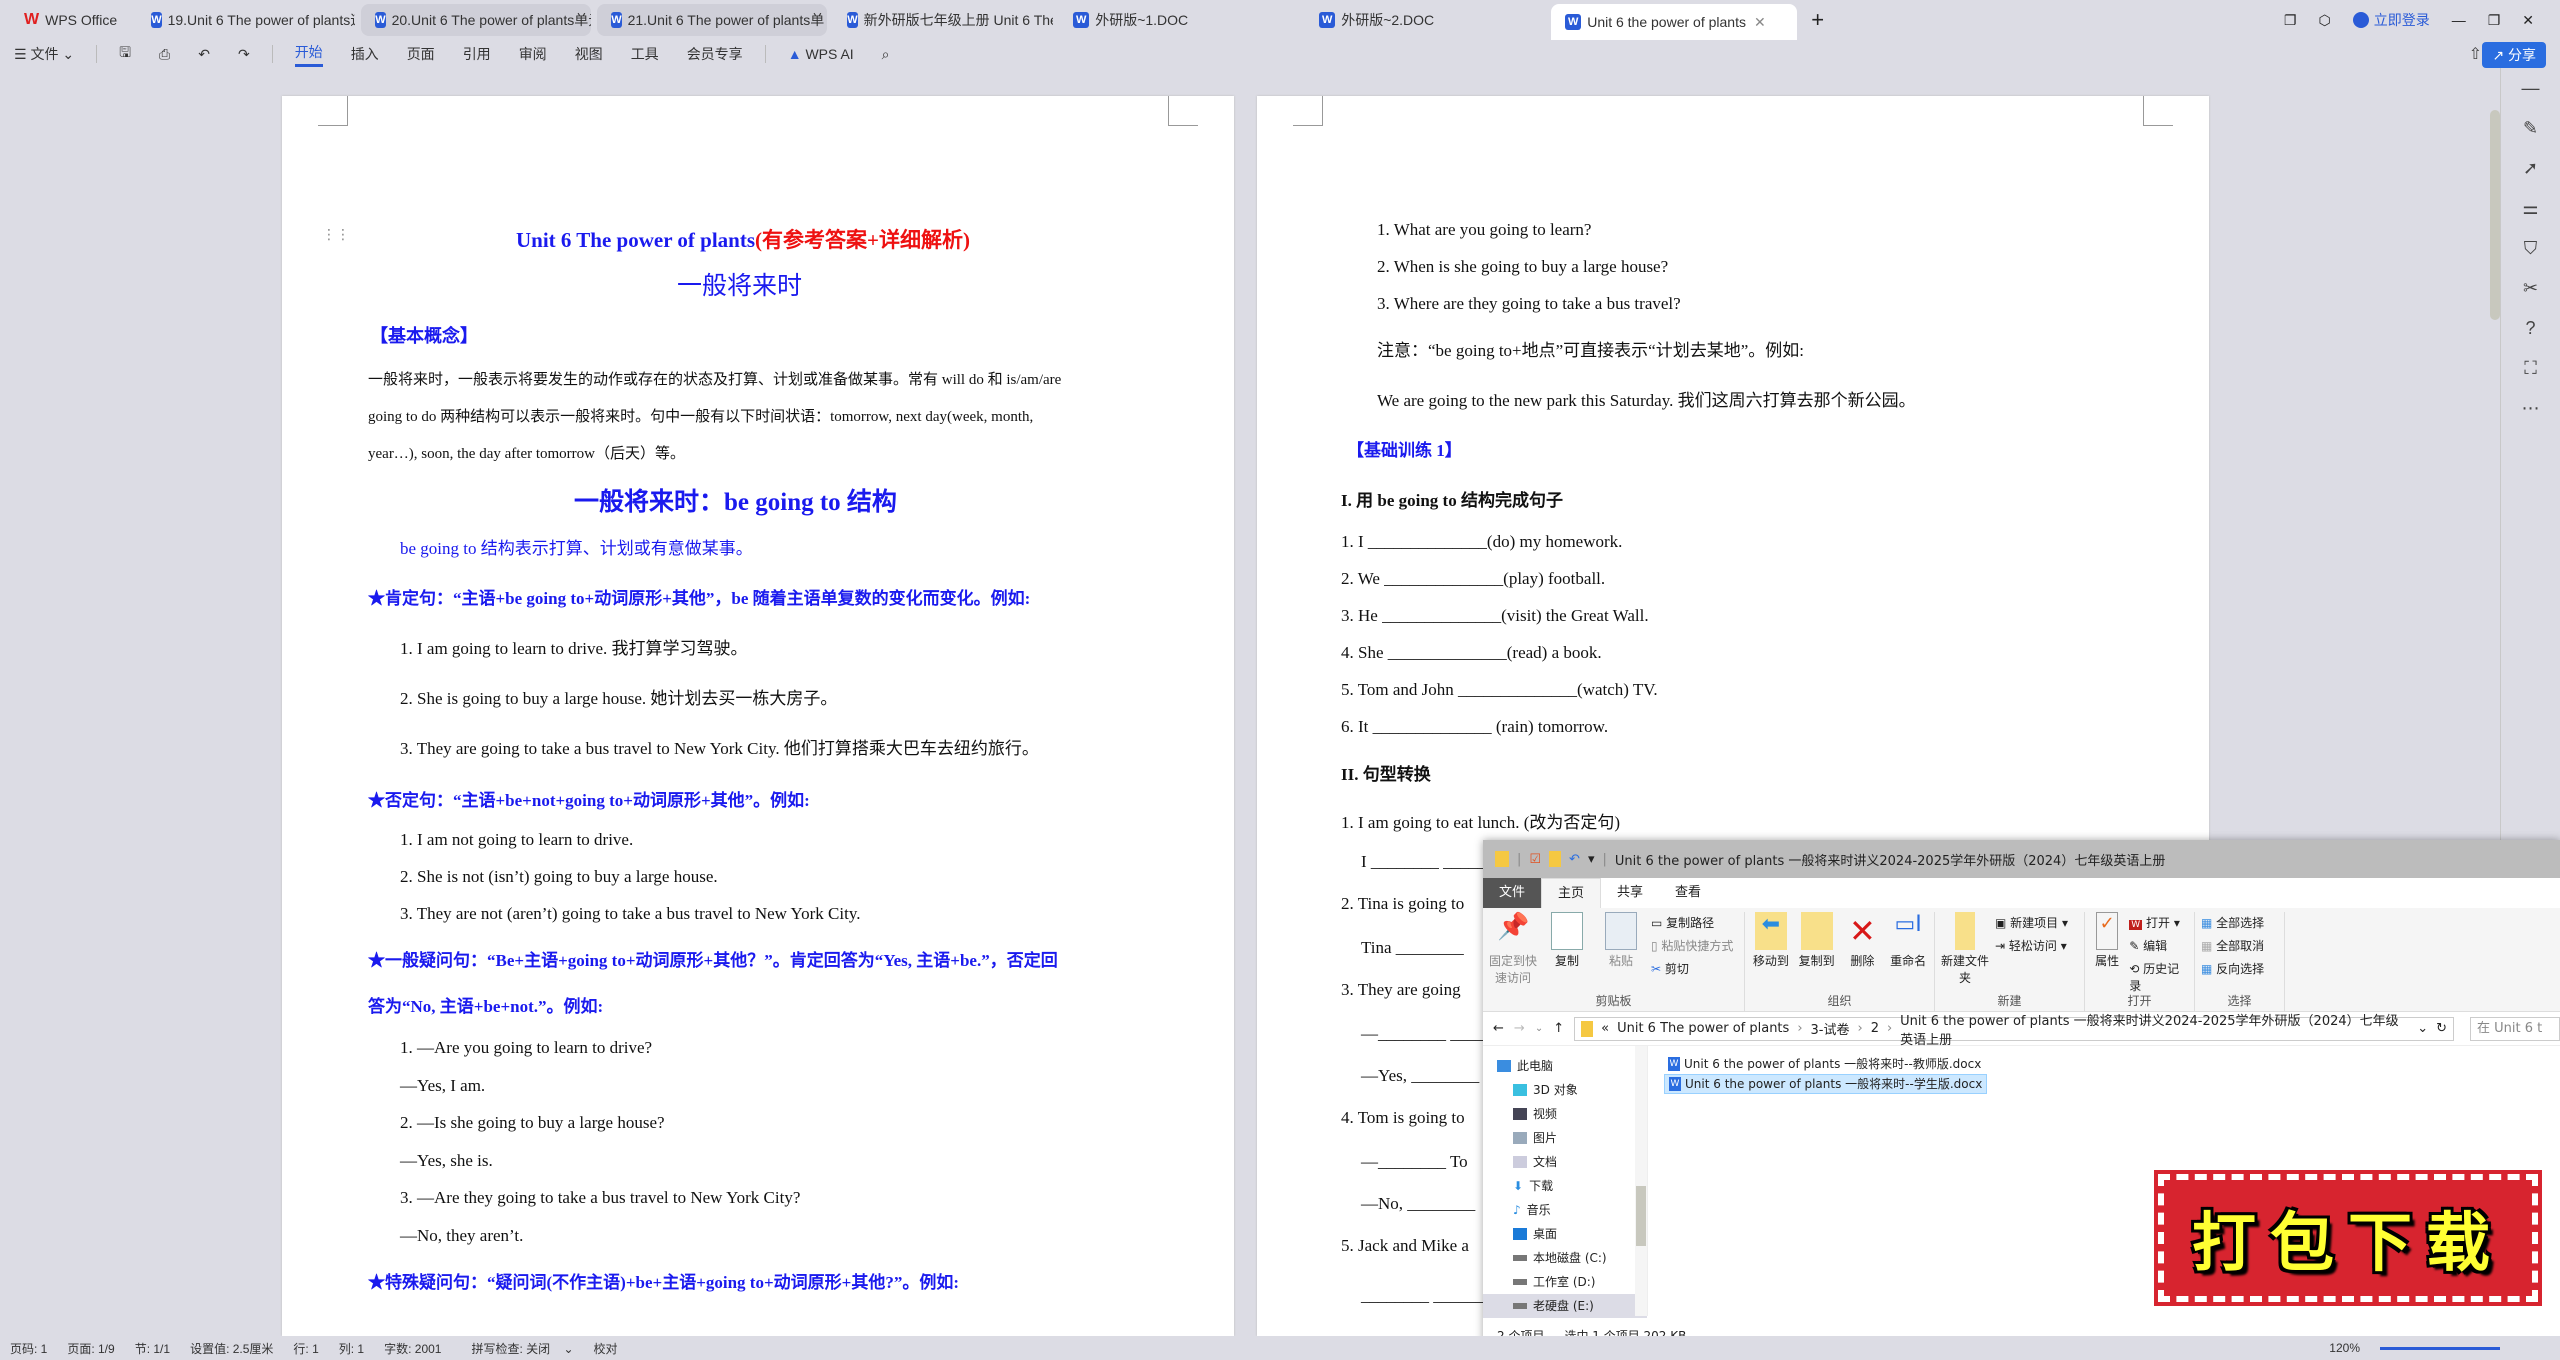 Image resolution: width=2560 pixels, height=1360 pixels. Describe the element at coordinates (712, 20) in the screenshot. I see `doc-tab: W 21.Unit 6 The power of plants单` at that location.